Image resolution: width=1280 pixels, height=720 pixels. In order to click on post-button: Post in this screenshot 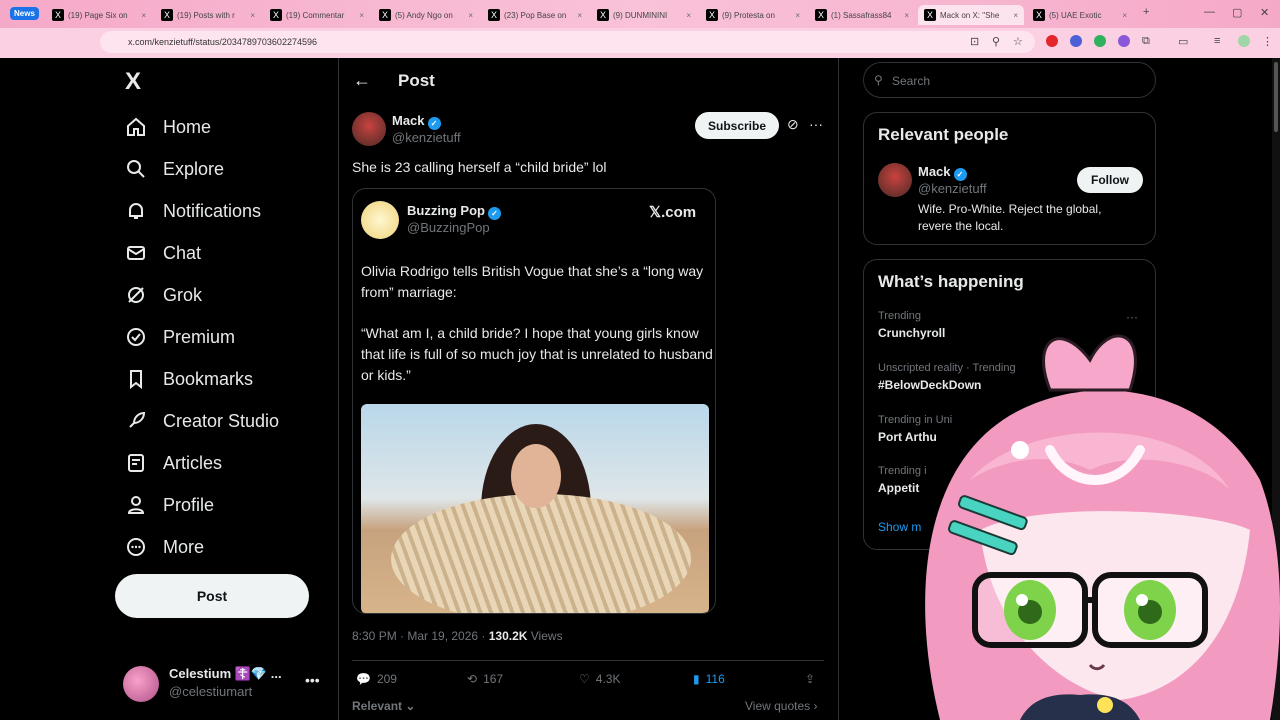, I will do `click(212, 596)`.